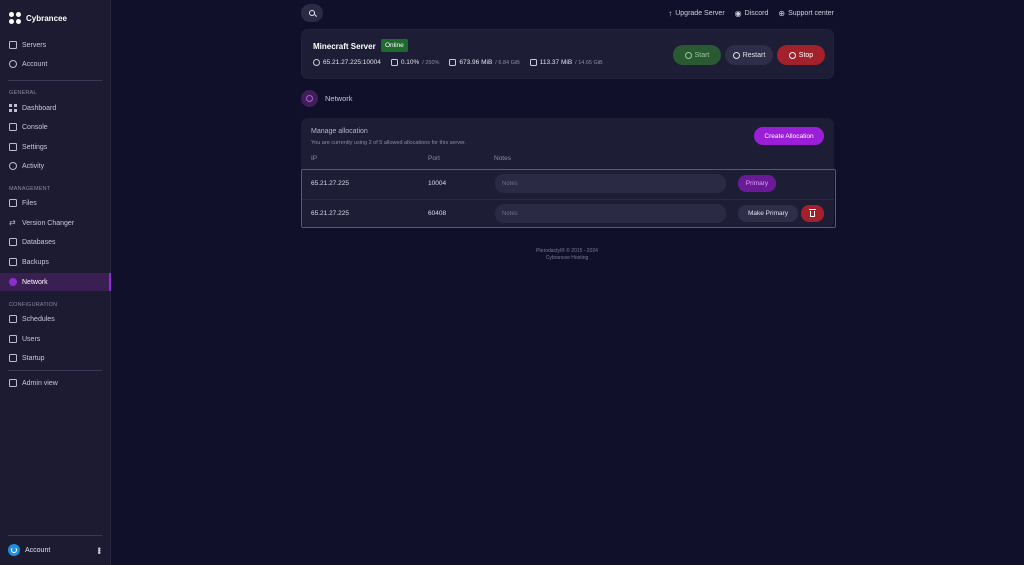 Image resolution: width=1024 pixels, height=565 pixels. Describe the element at coordinates (23, 93) in the screenshot. I see `section-label-general: GENERAL` at that location.